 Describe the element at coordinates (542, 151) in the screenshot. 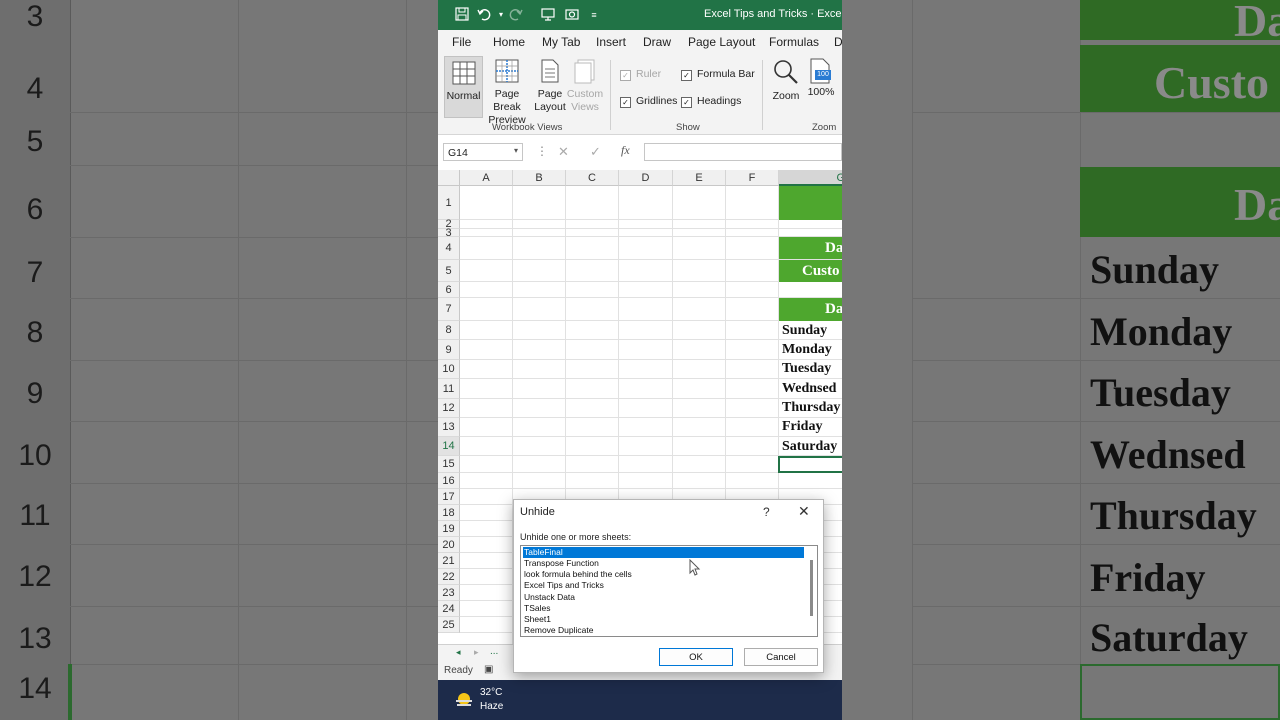

I see `more-options-icon: ⋮` at that location.